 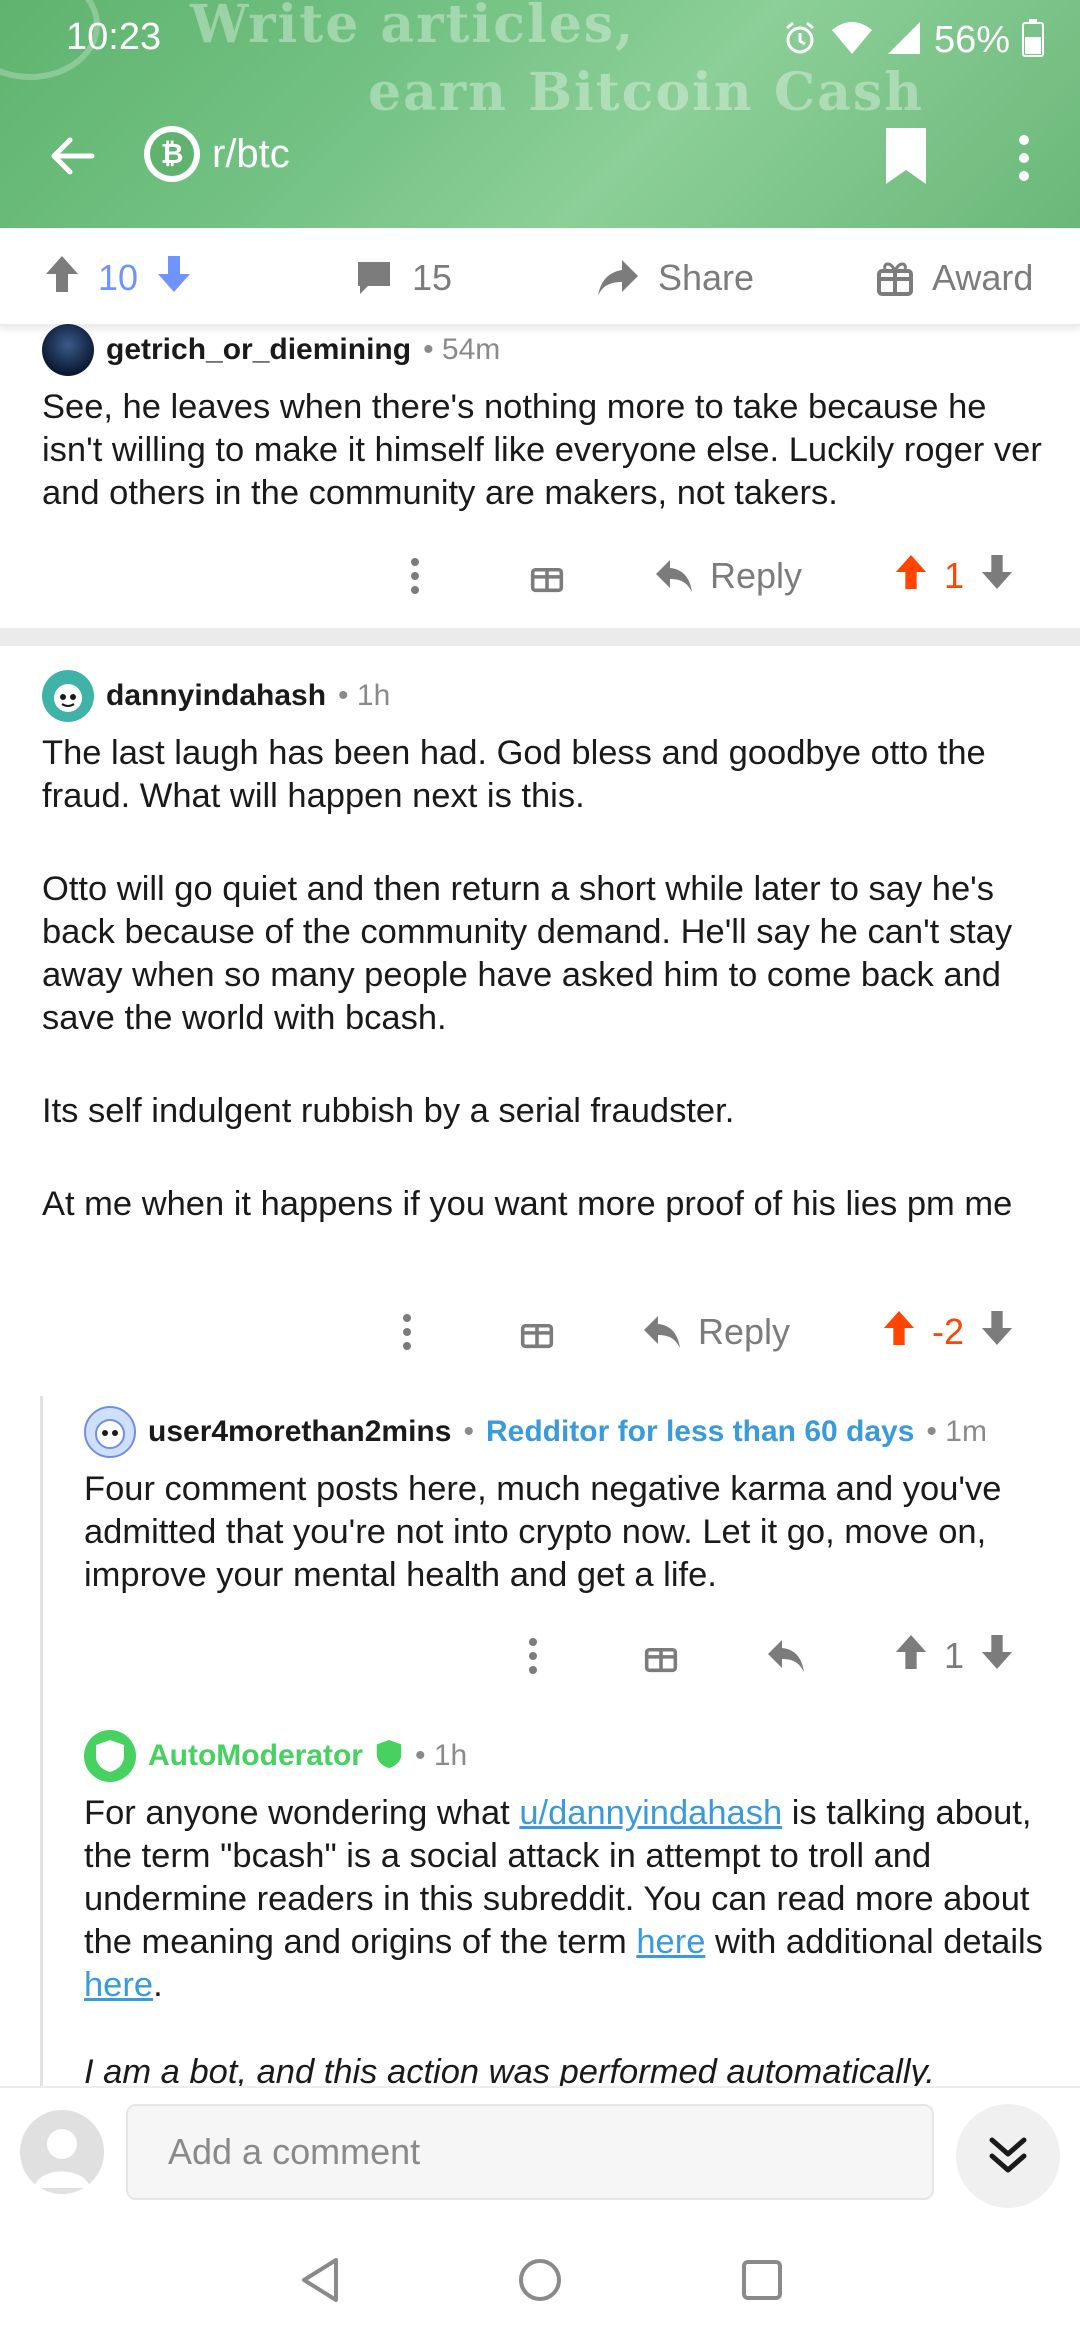 I want to click on nav-home-icon, so click(x=540, y=2280).